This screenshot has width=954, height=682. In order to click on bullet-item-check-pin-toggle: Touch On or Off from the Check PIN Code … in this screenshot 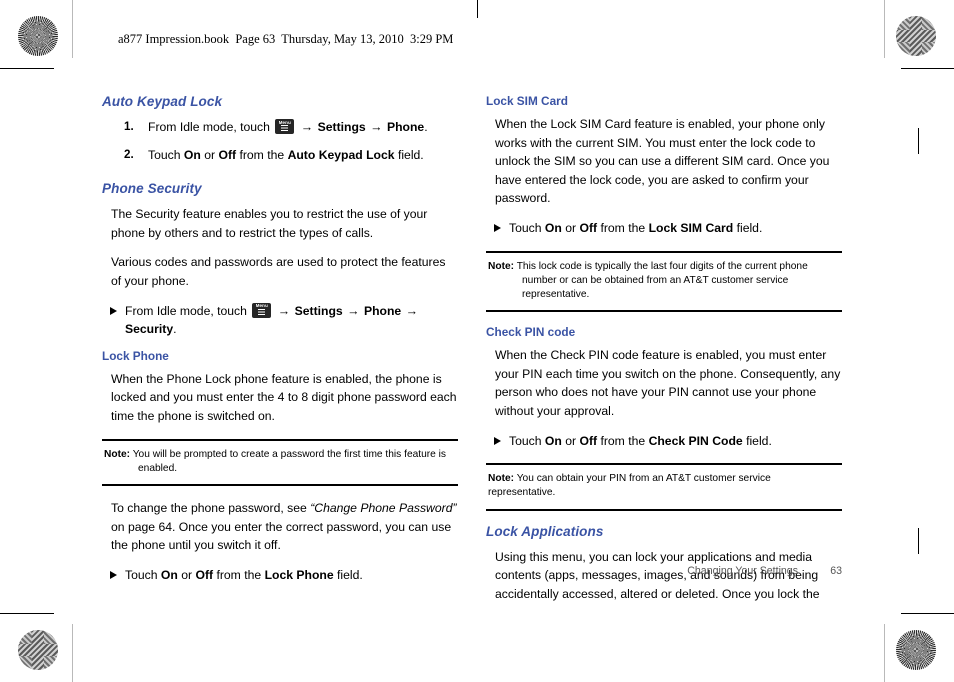, I will do `click(664, 441)`.